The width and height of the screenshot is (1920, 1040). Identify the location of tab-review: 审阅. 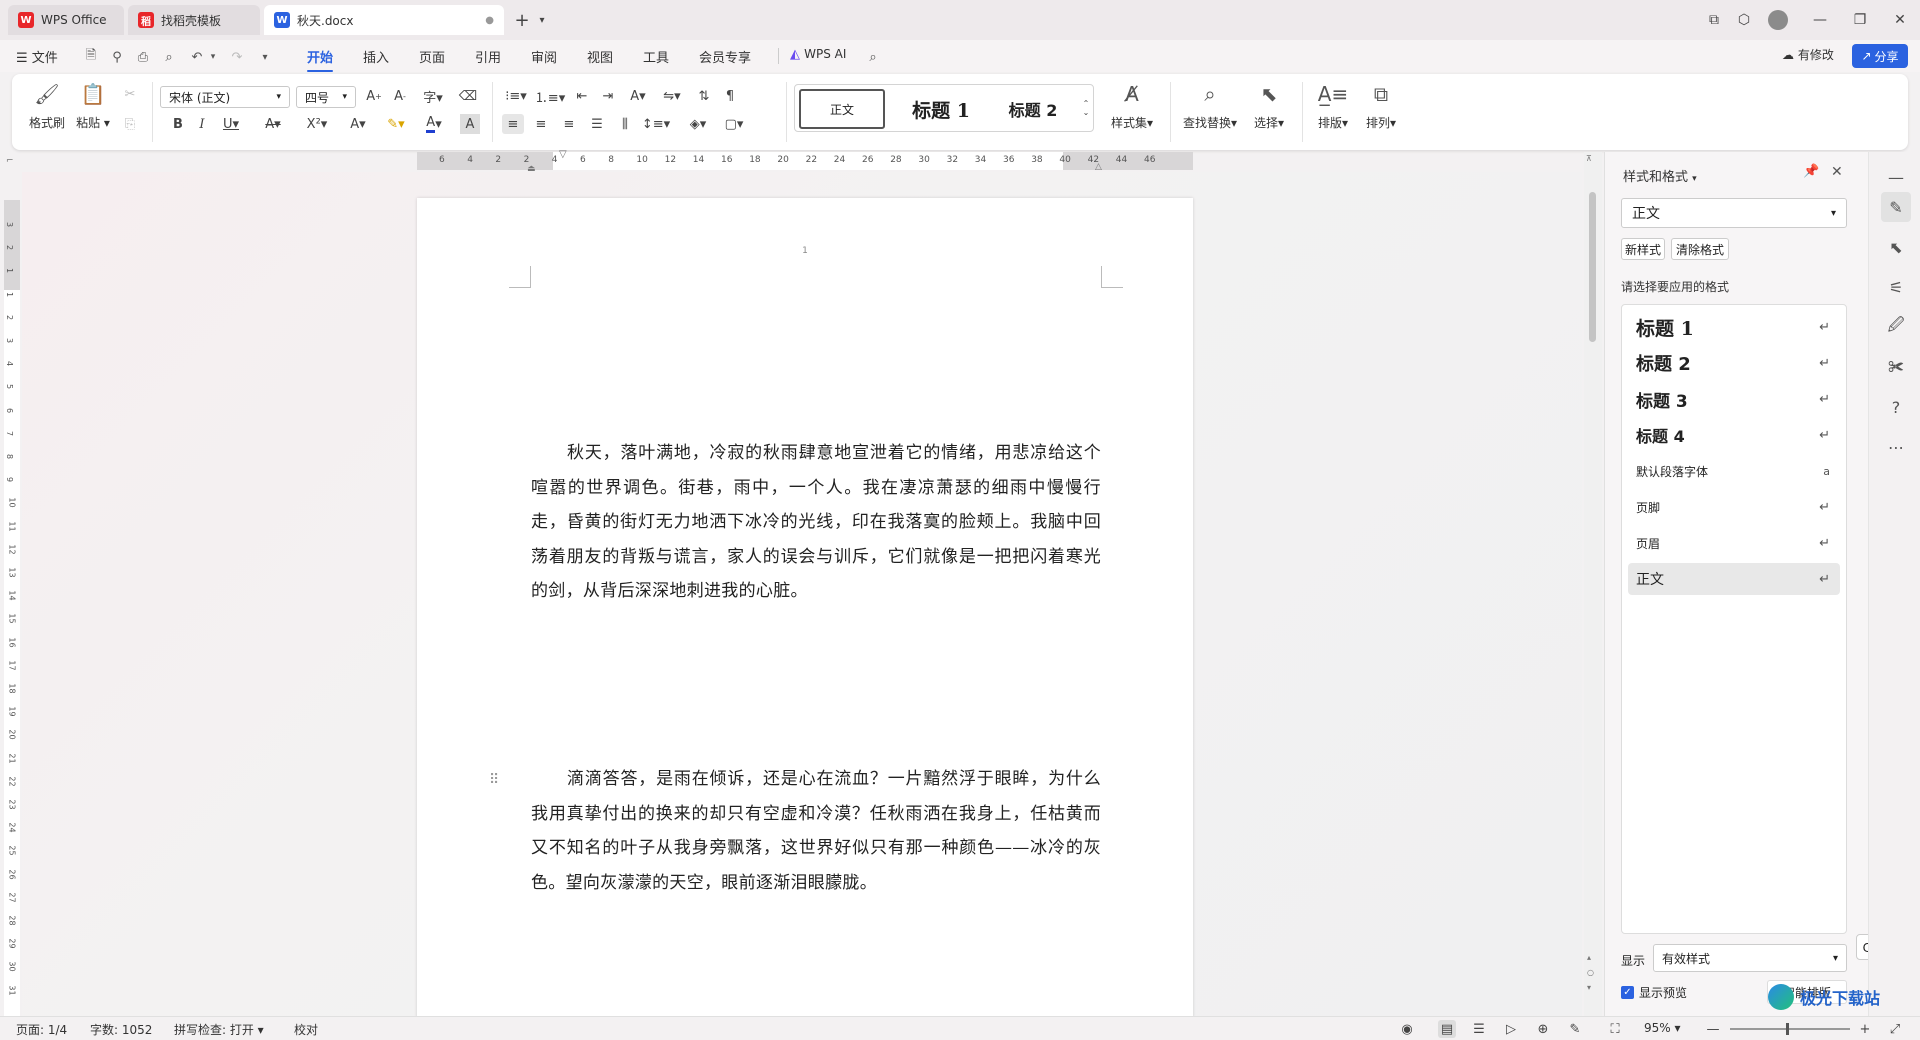
(544, 56).